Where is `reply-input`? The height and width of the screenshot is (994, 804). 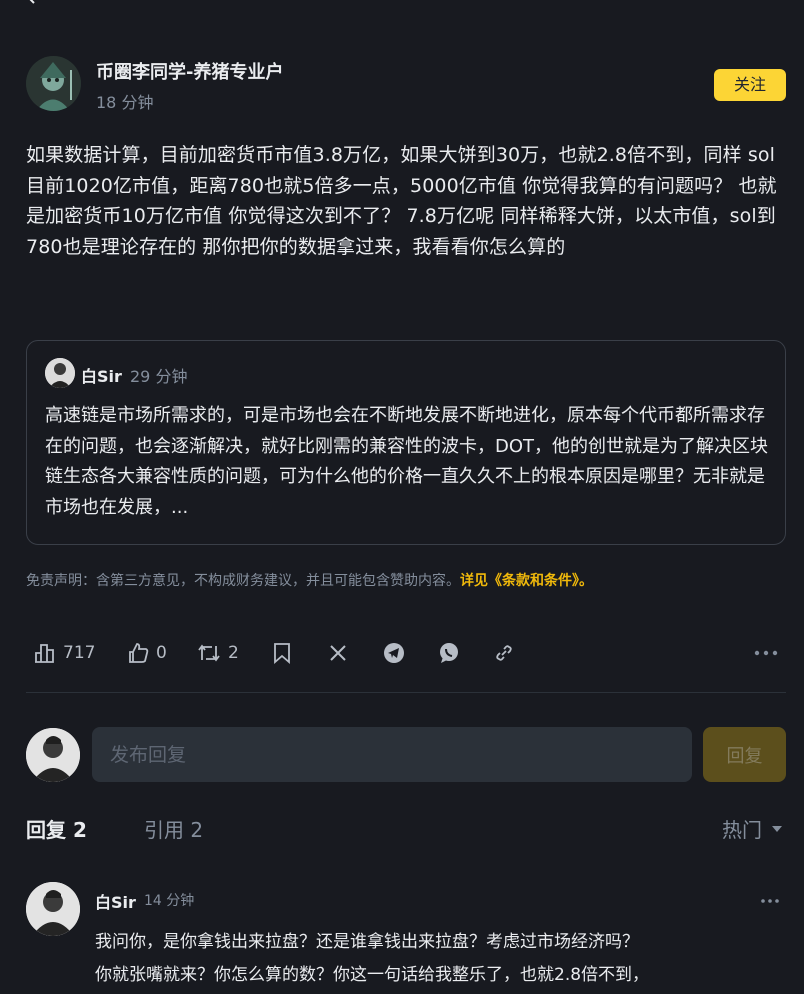
reply-input is located at coordinates (392, 754).